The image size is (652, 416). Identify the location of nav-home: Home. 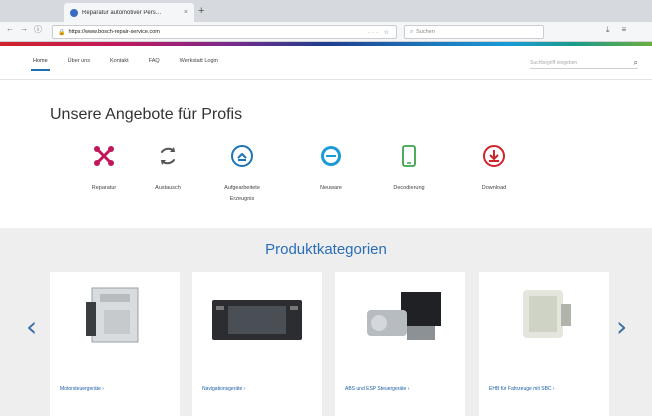
(40, 64).